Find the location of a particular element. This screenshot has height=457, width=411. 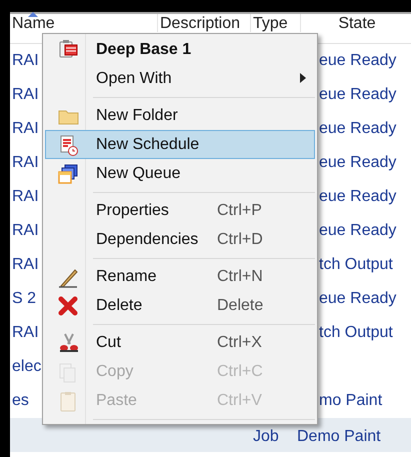

table-cell: Job is located at coordinates (266, 437).